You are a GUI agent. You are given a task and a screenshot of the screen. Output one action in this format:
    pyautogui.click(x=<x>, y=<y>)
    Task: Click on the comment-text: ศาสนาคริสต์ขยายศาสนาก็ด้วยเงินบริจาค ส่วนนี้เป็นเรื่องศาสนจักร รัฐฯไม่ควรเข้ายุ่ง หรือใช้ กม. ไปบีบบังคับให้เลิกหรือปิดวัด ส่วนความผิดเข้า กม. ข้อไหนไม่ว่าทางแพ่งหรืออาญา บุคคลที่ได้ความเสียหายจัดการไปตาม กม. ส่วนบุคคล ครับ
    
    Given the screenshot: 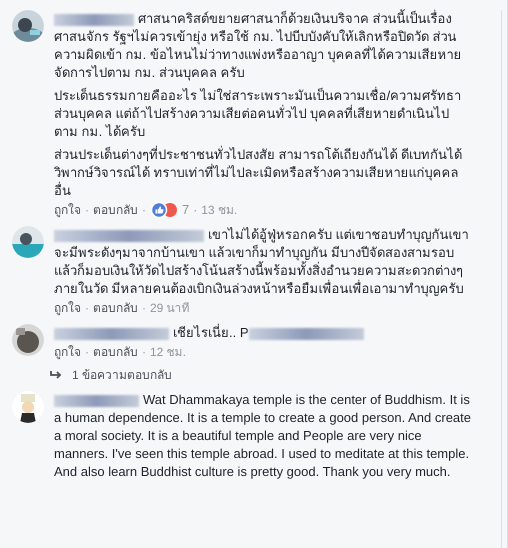 What is the action you would take?
    pyautogui.click(x=258, y=46)
    